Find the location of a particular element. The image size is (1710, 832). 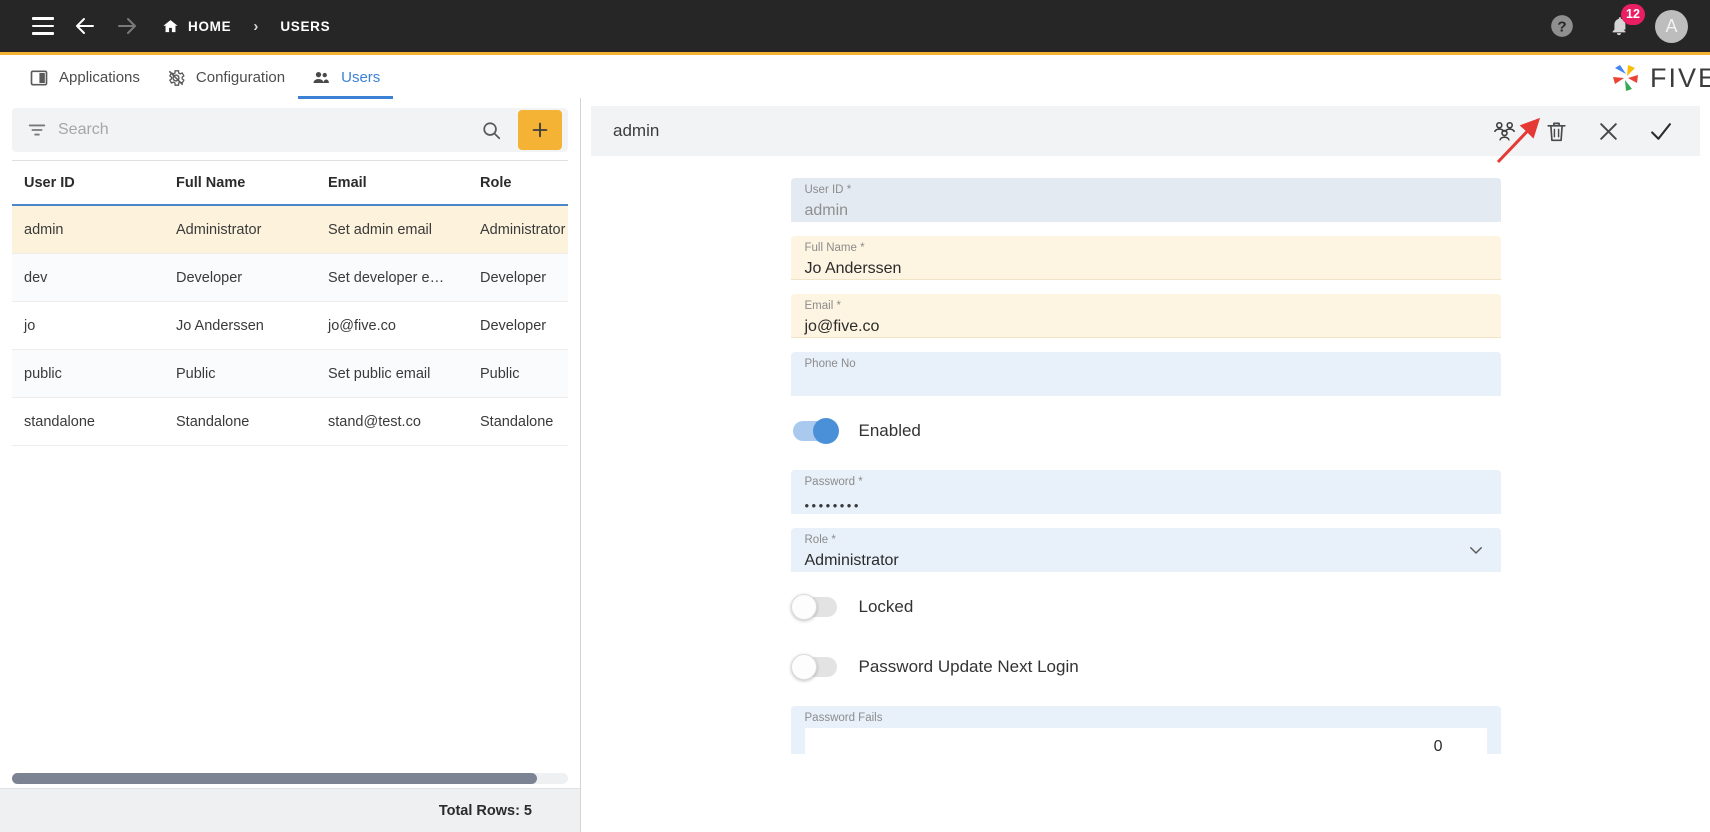

cell-full-name: Jo Anderssen is located at coordinates (220, 325).